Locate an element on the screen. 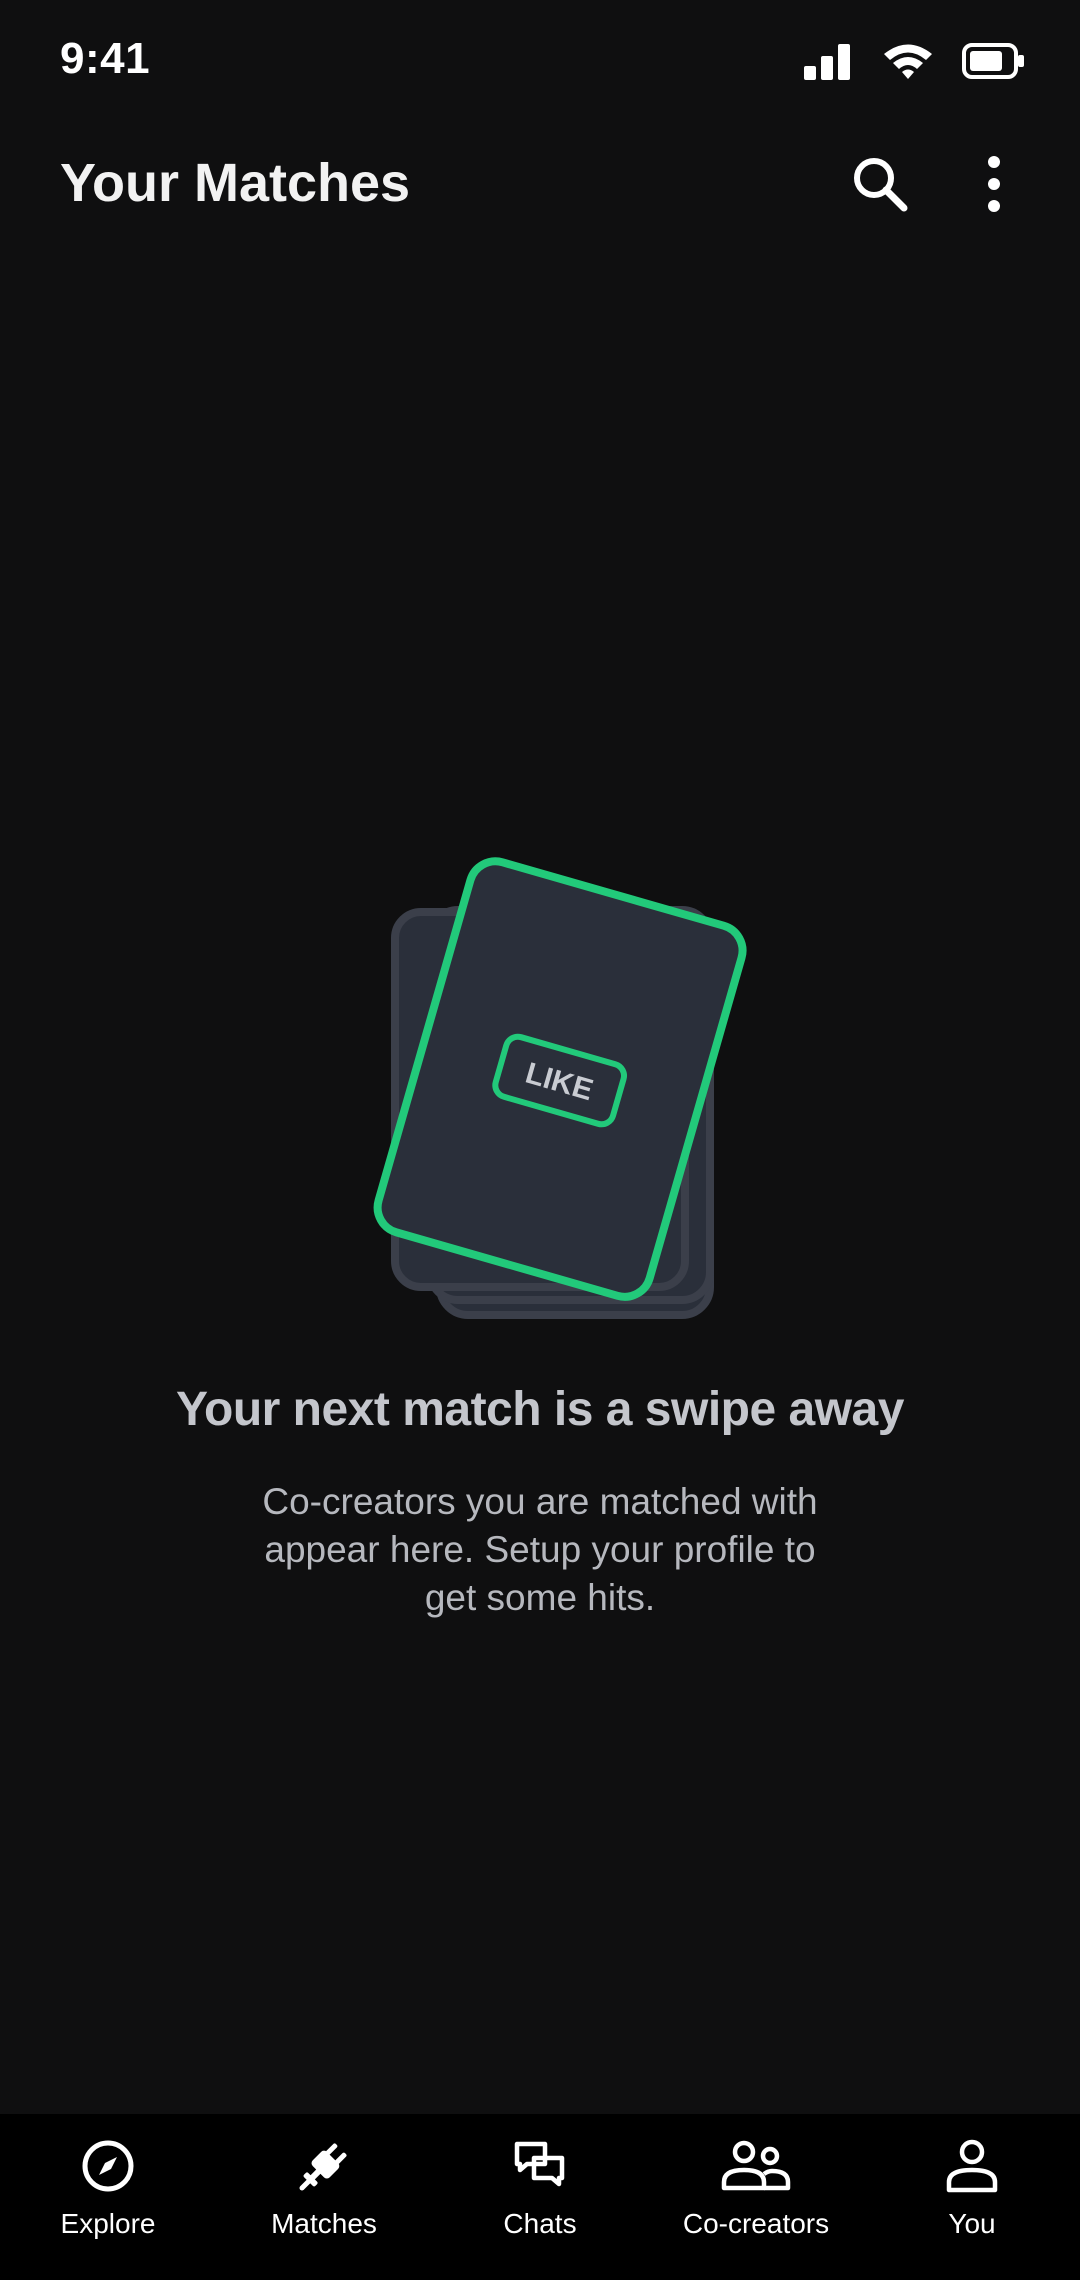 The height and width of the screenshot is (2280, 1080). person-icon is located at coordinates (972, 2166).